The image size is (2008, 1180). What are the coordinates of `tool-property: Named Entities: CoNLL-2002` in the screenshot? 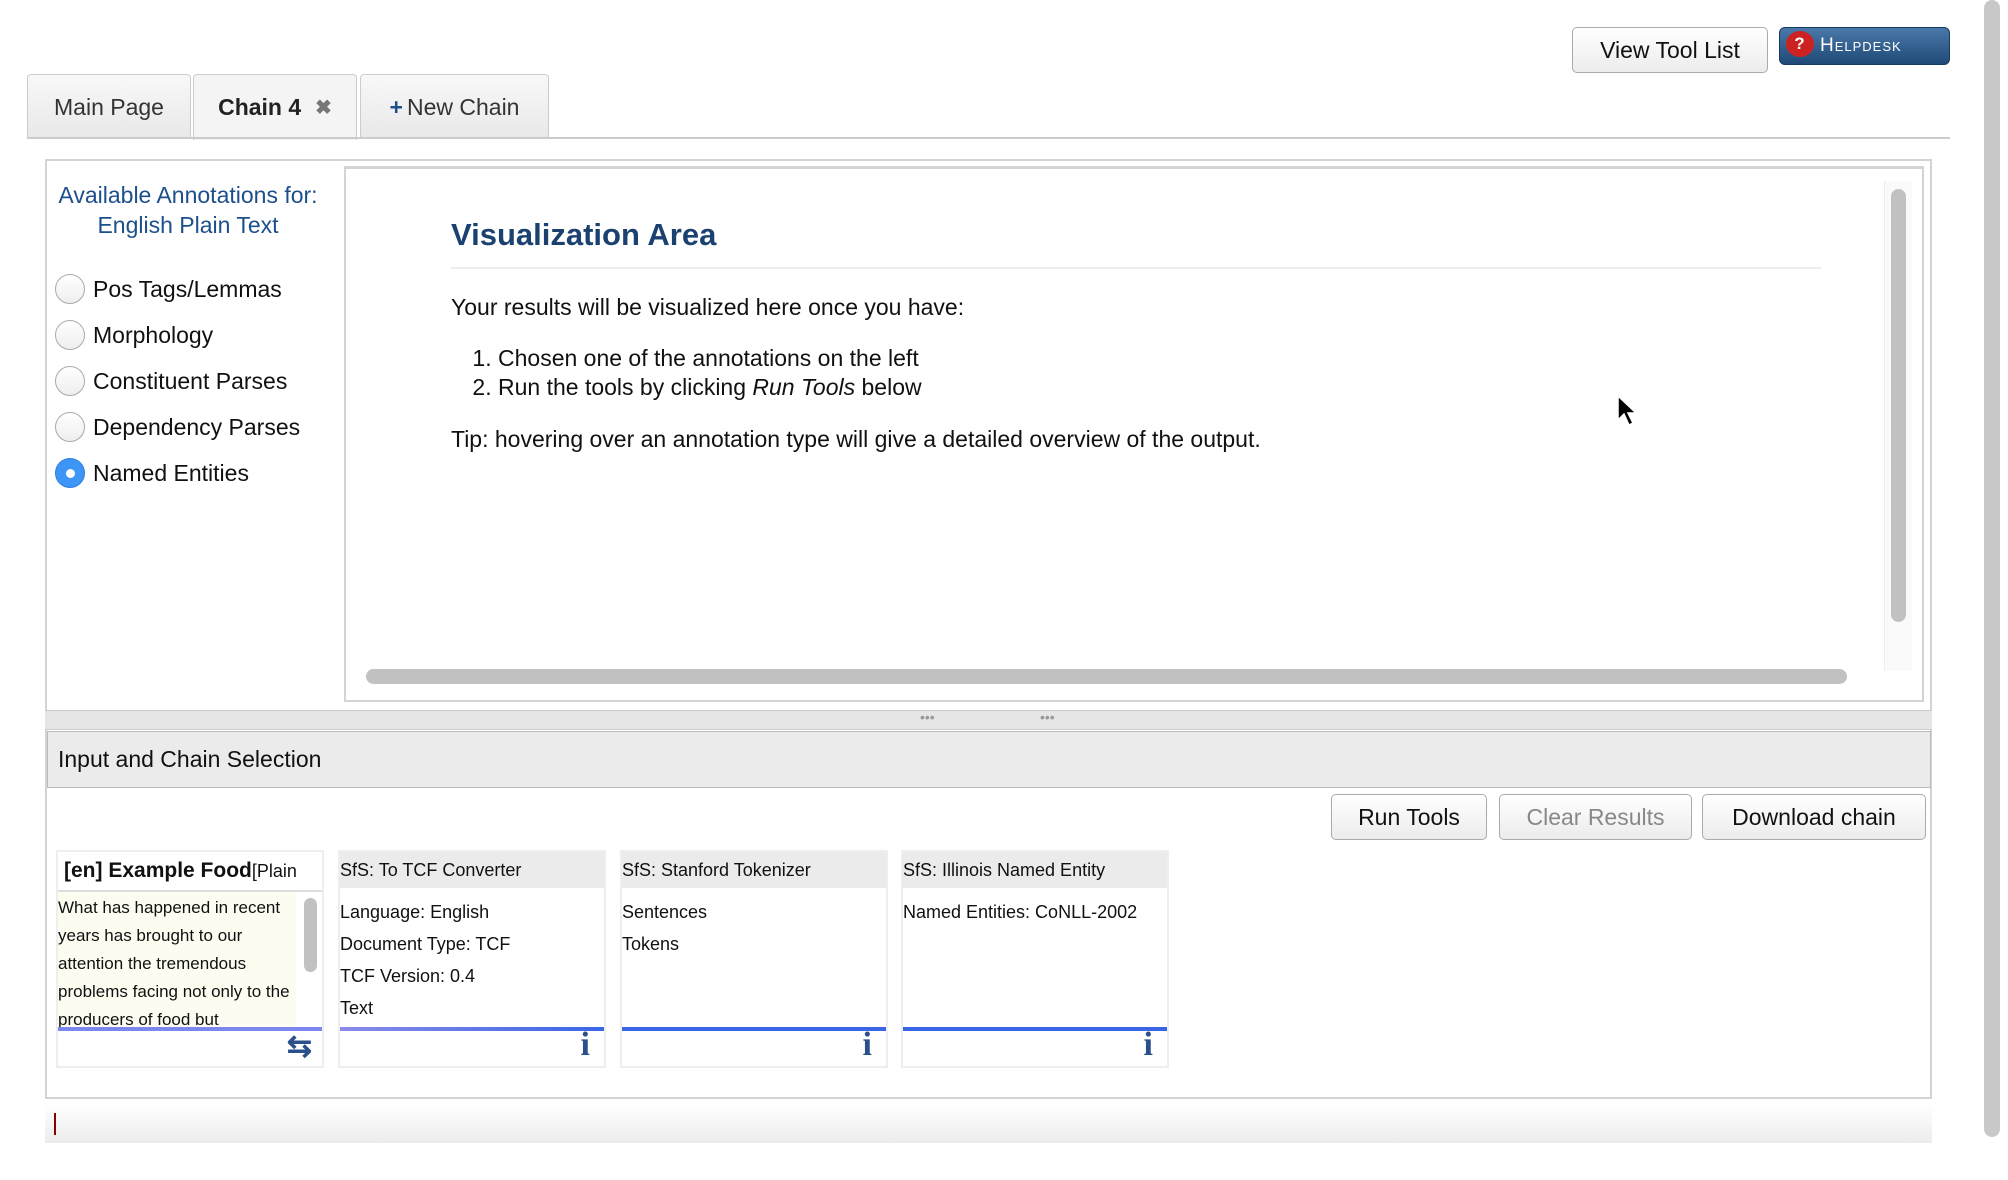 It's located at (1020, 912).